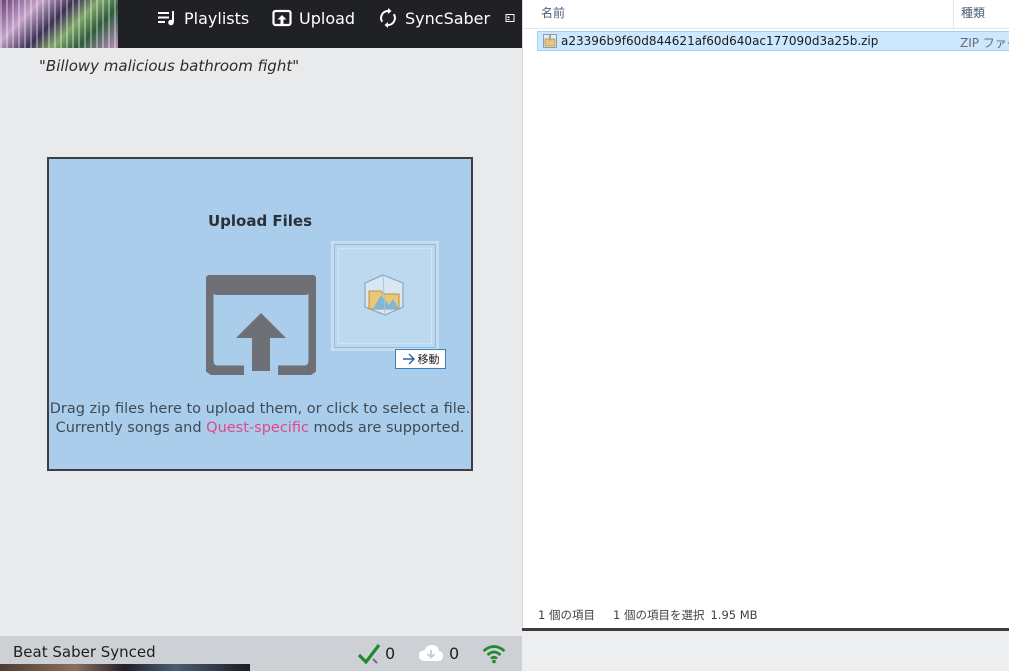 Image resolution: width=1009 pixels, height=671 pixels. I want to click on column-type-header: 種類, so click(973, 12).